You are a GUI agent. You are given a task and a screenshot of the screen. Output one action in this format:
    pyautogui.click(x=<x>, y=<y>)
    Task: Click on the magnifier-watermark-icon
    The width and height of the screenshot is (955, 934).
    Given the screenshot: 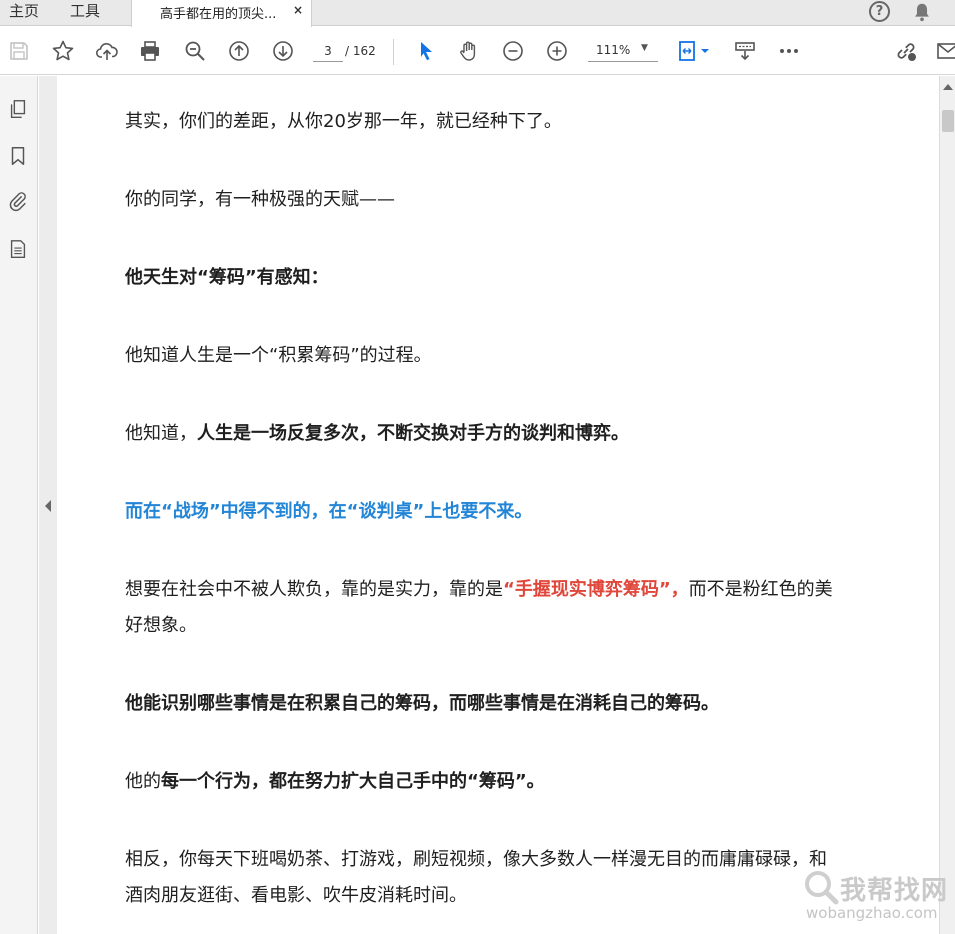 What is the action you would take?
    pyautogui.click(x=822, y=888)
    